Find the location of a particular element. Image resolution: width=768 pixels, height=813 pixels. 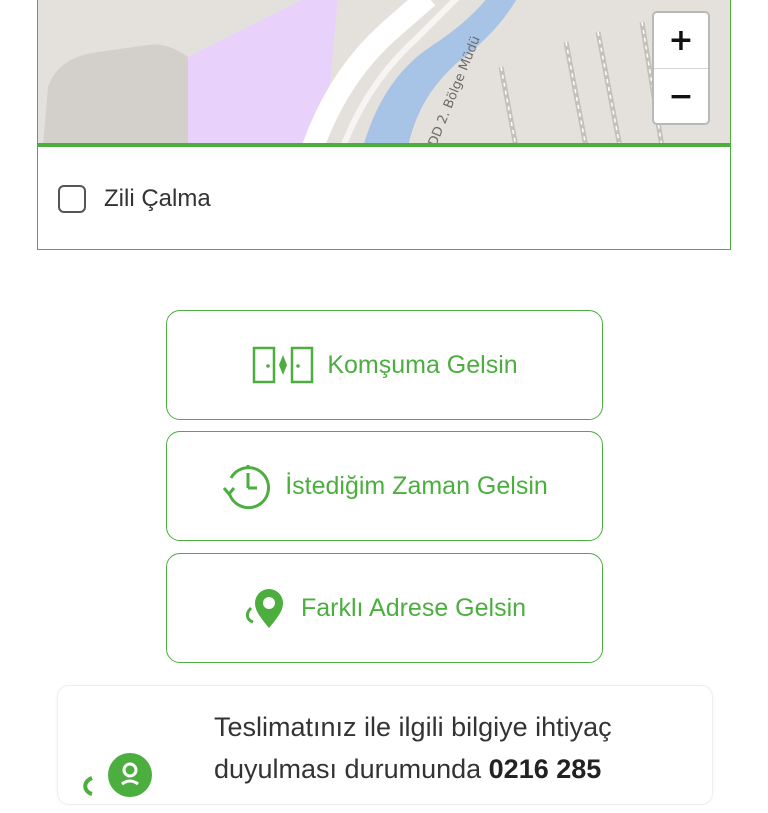

location-pin-icon is located at coordinates (266, 608).